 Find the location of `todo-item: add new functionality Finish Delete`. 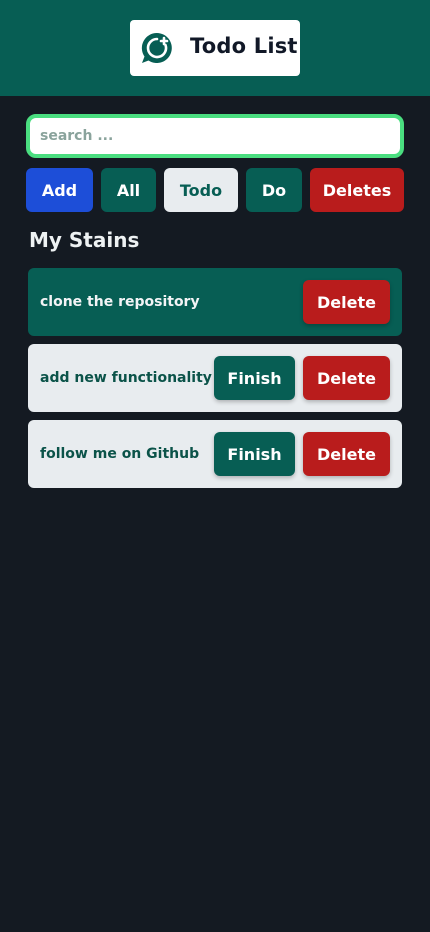

todo-item: add new functionality Finish Delete is located at coordinates (215, 378).